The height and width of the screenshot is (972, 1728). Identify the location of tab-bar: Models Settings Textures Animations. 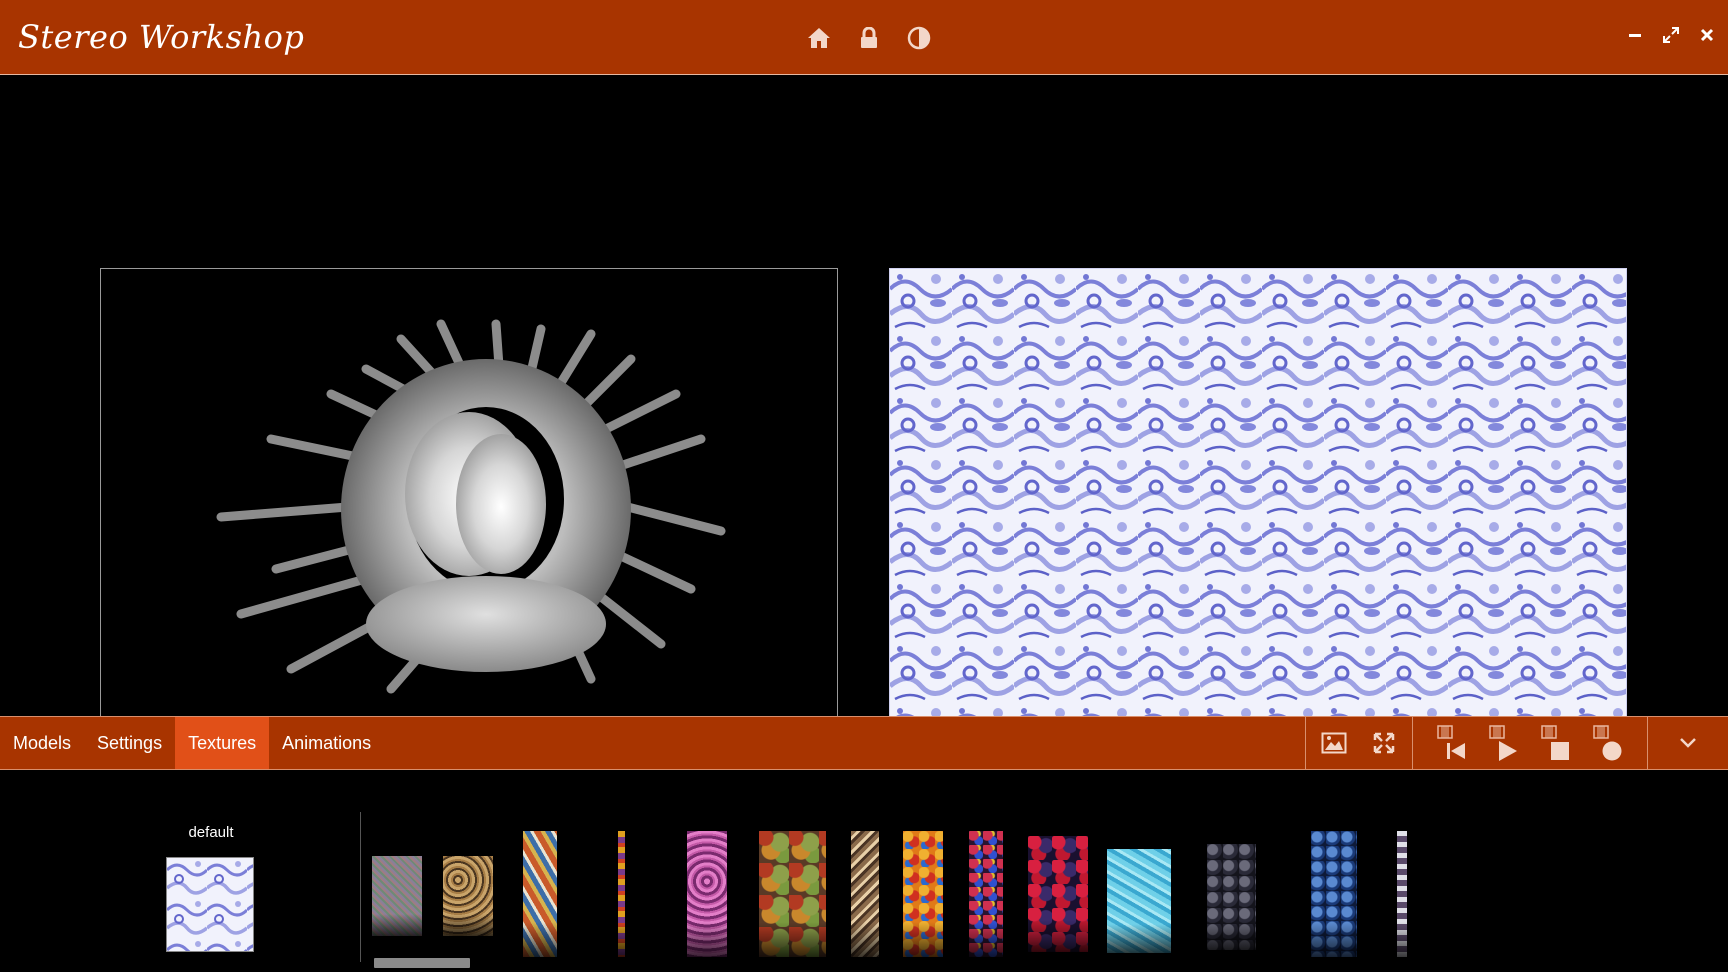
(192, 743).